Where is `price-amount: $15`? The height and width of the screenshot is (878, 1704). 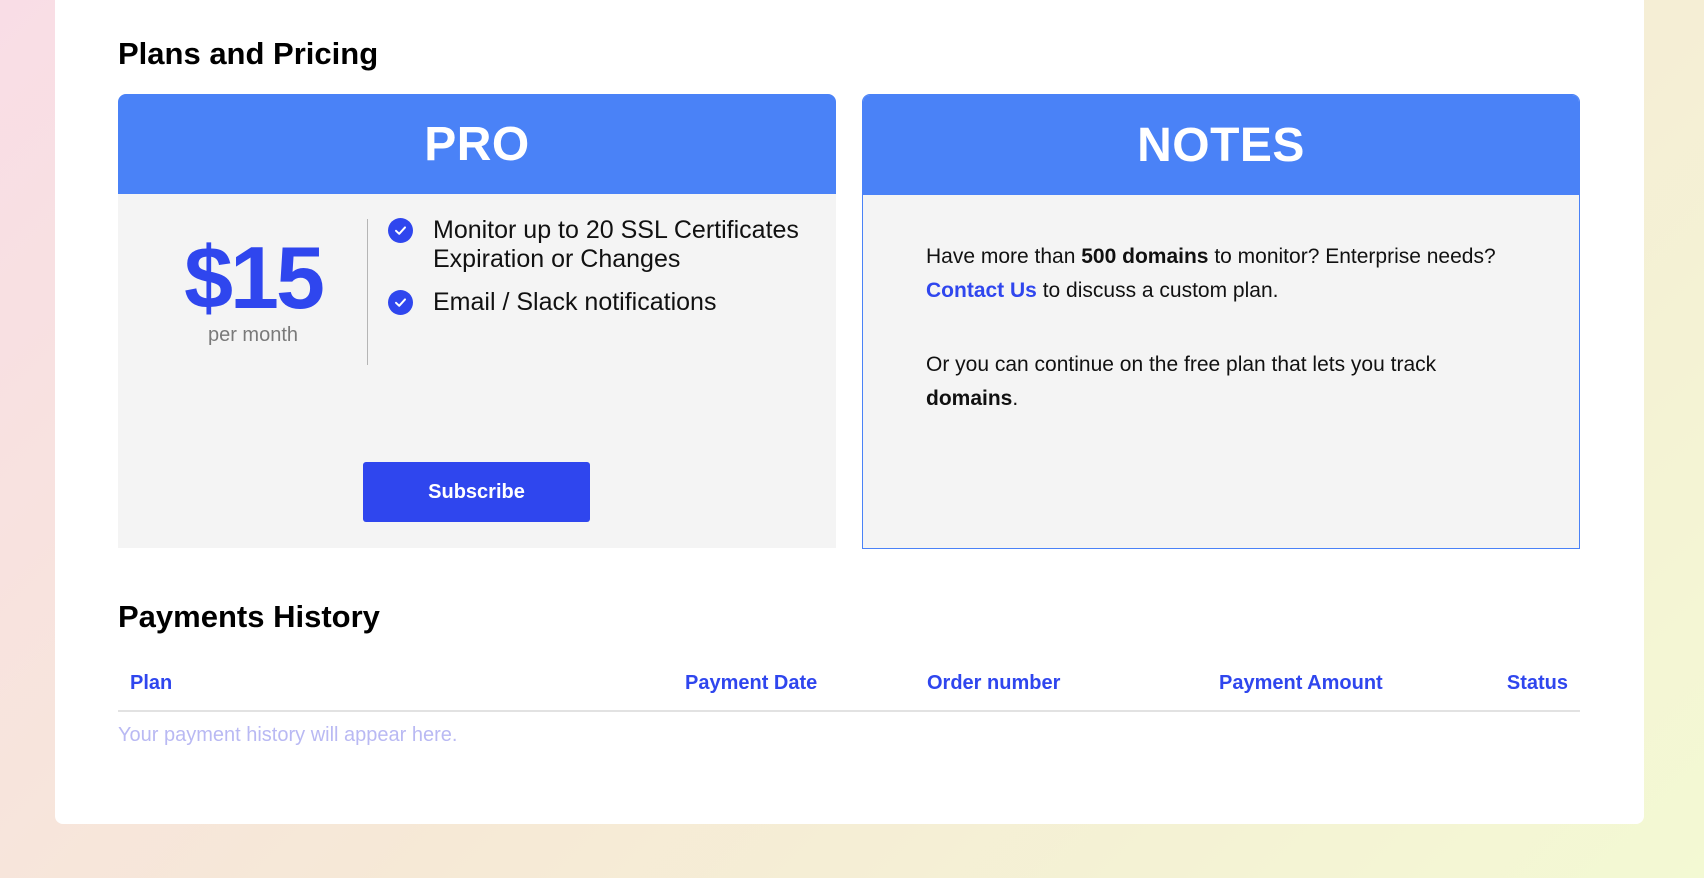
price-amount: $15 is located at coordinates (254, 277).